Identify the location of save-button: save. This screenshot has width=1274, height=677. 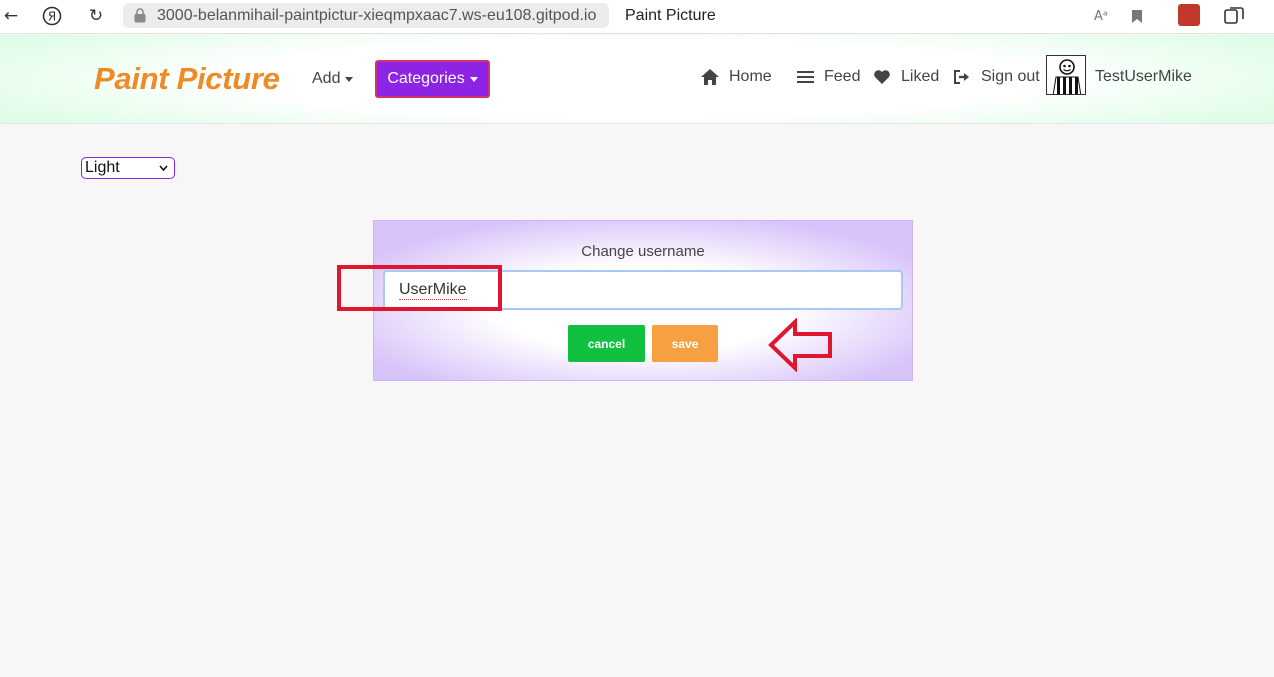
(685, 343).